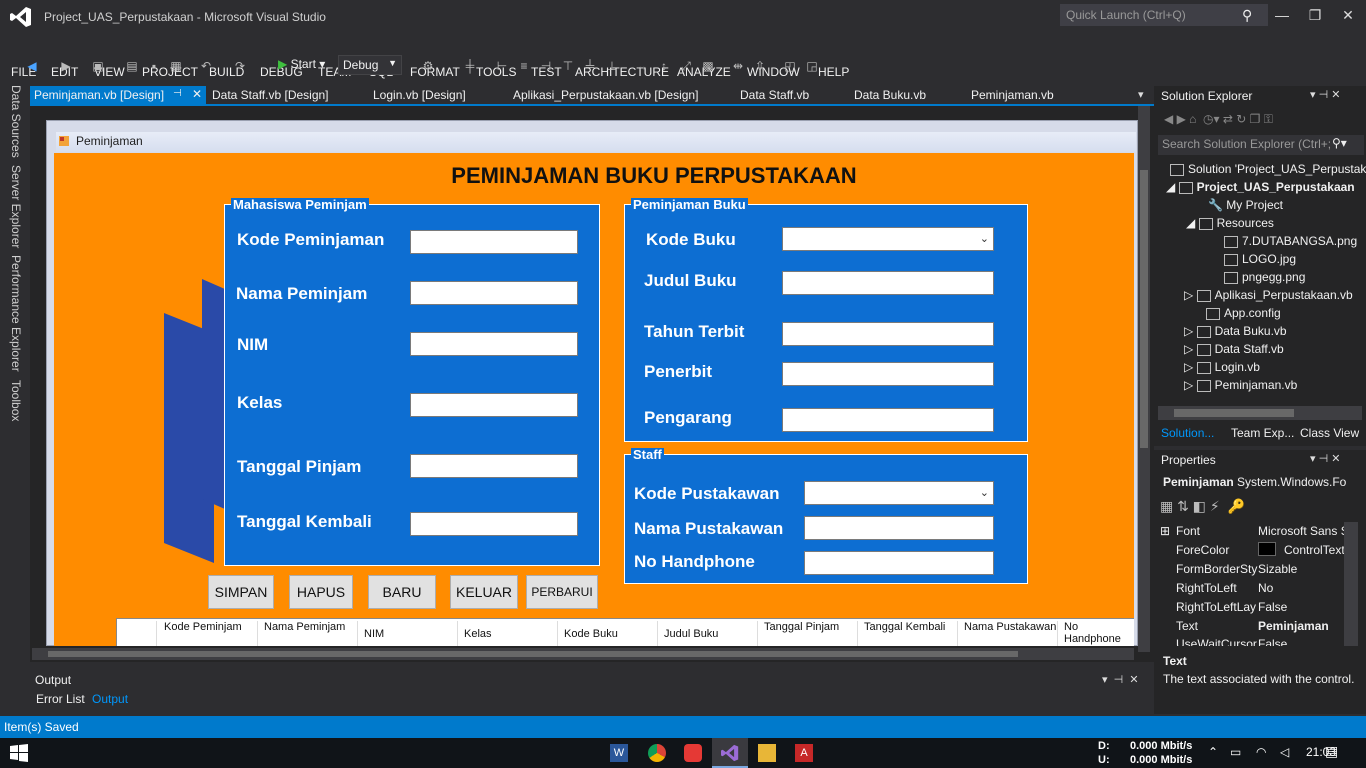  I want to click on simpan-button: SIMPAN, so click(241, 592).